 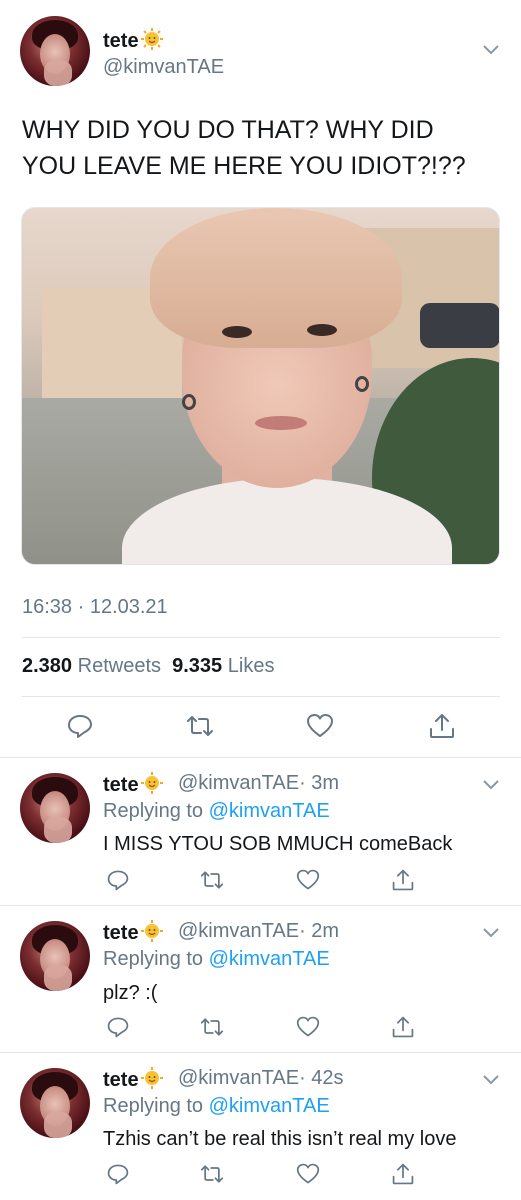 I want to click on reply-text: I MISS YTOU SOB MMUCH comeBack, so click(x=278, y=844).